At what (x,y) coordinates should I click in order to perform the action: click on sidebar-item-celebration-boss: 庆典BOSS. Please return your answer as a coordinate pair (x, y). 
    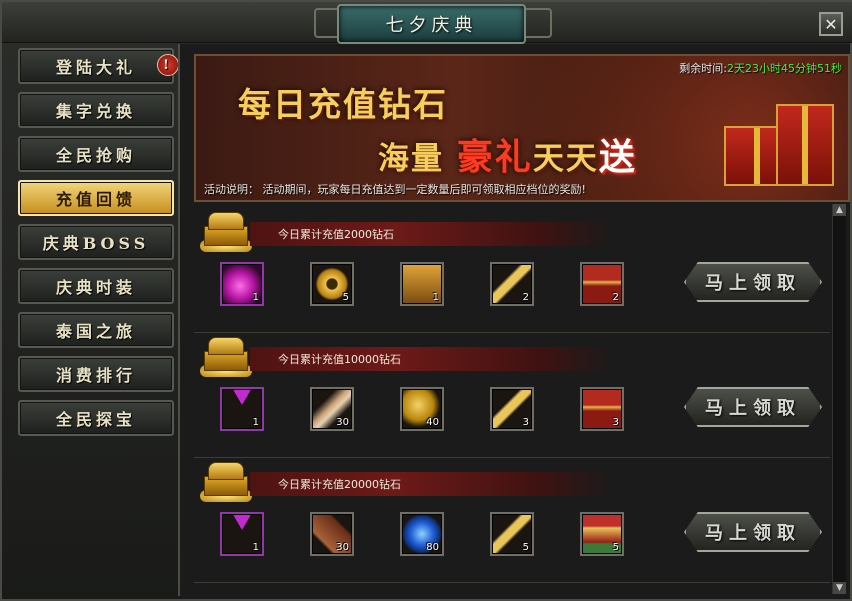
    Looking at the image, I should click on (96, 242).